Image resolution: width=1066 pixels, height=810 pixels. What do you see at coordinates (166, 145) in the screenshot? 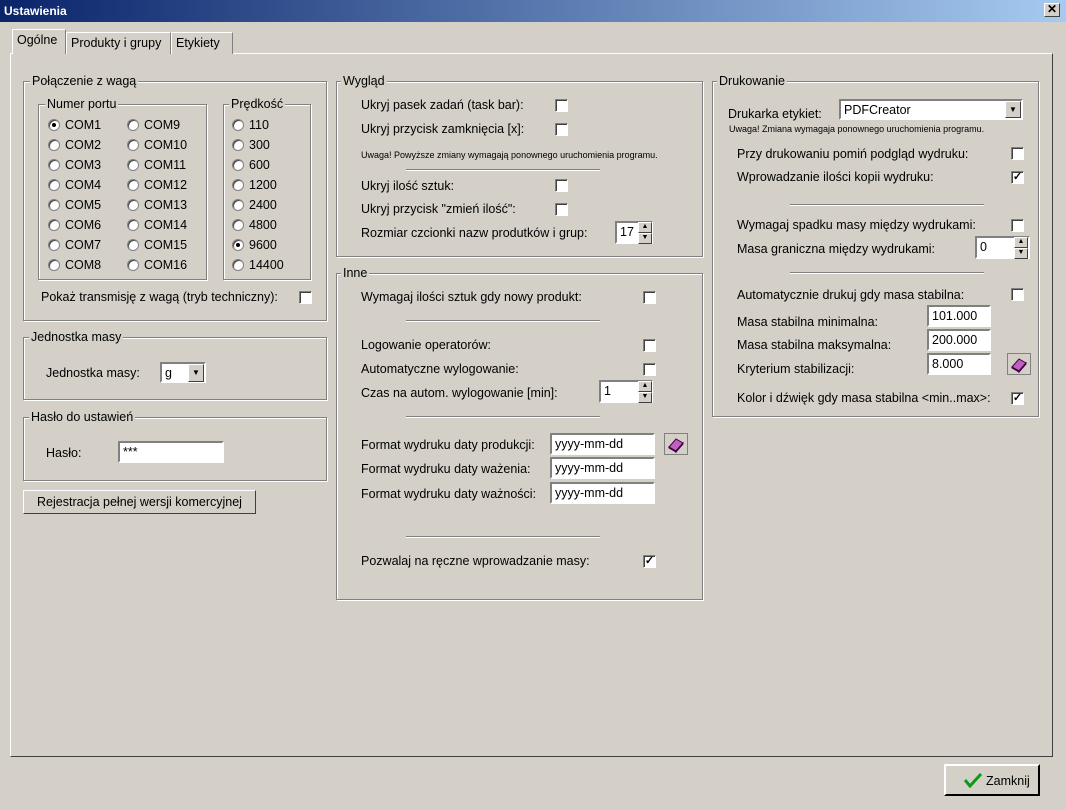
I see `port-label: COM10` at bounding box center [166, 145].